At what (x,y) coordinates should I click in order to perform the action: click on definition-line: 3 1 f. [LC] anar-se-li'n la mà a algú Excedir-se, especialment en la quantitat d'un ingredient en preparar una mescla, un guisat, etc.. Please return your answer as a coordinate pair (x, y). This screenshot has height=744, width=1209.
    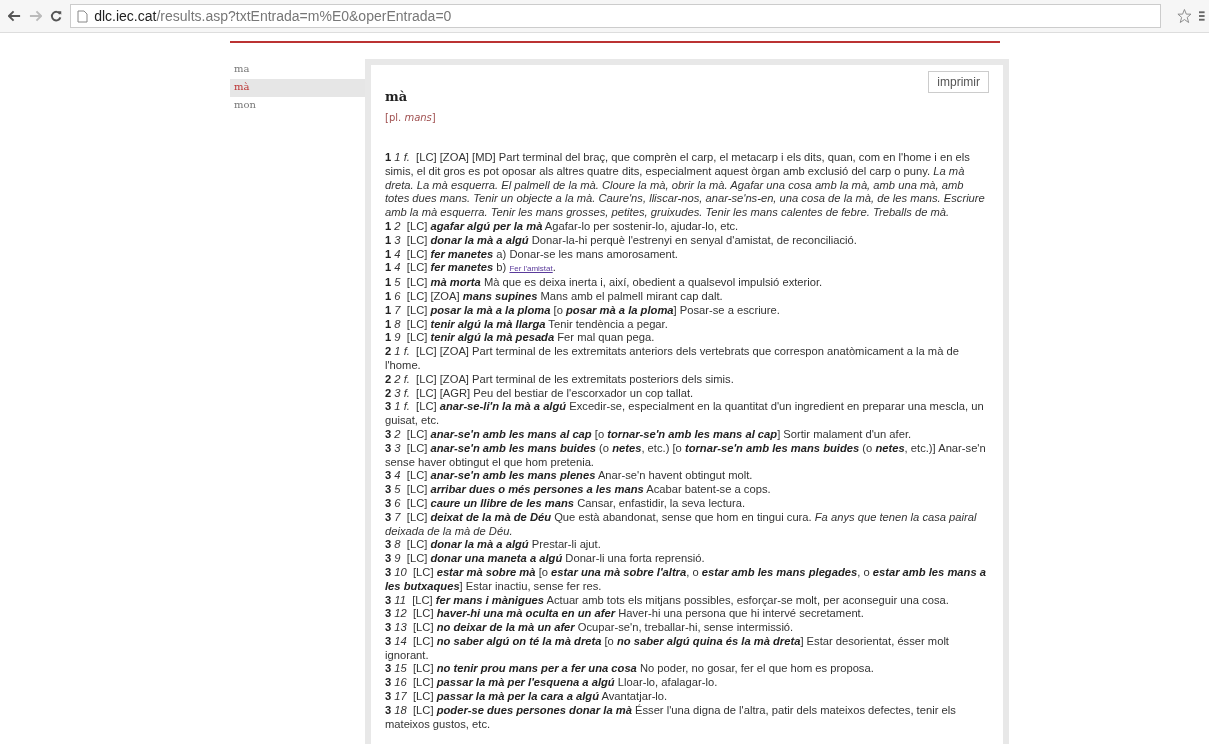
    Looking at the image, I should click on (685, 414).